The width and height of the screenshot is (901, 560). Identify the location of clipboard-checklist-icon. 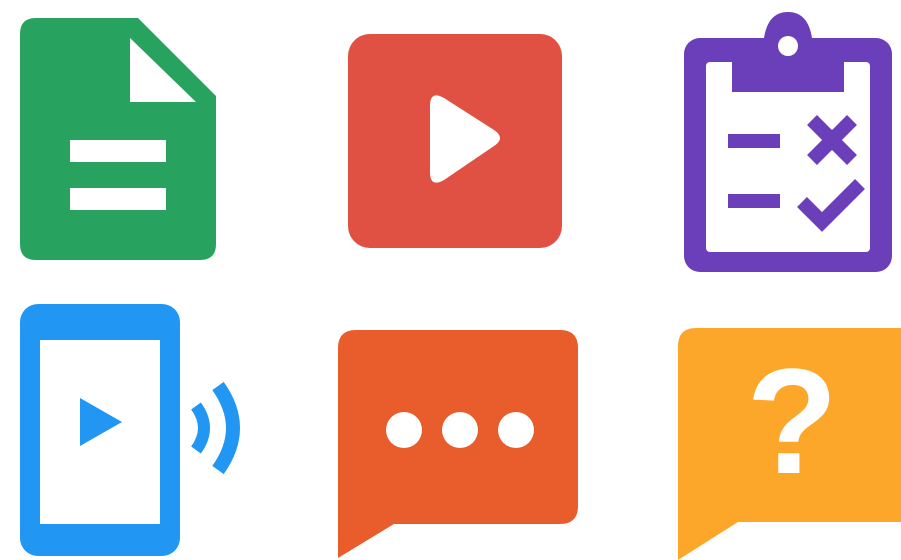
(788, 142).